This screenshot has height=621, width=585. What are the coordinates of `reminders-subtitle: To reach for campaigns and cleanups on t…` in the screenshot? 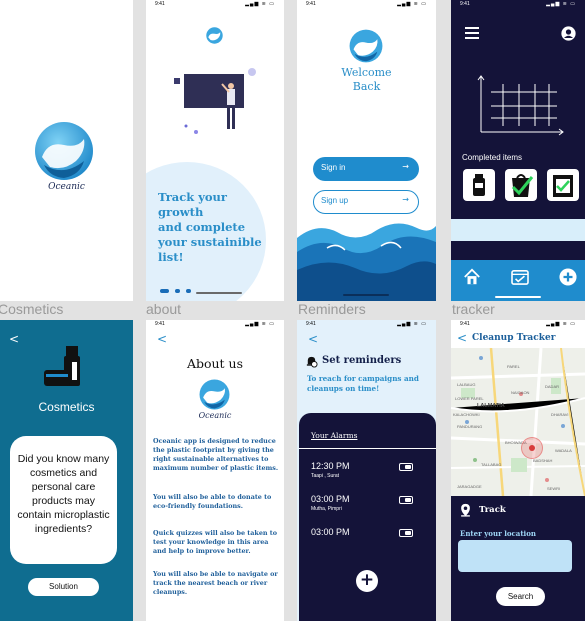 It's located at (363, 383).